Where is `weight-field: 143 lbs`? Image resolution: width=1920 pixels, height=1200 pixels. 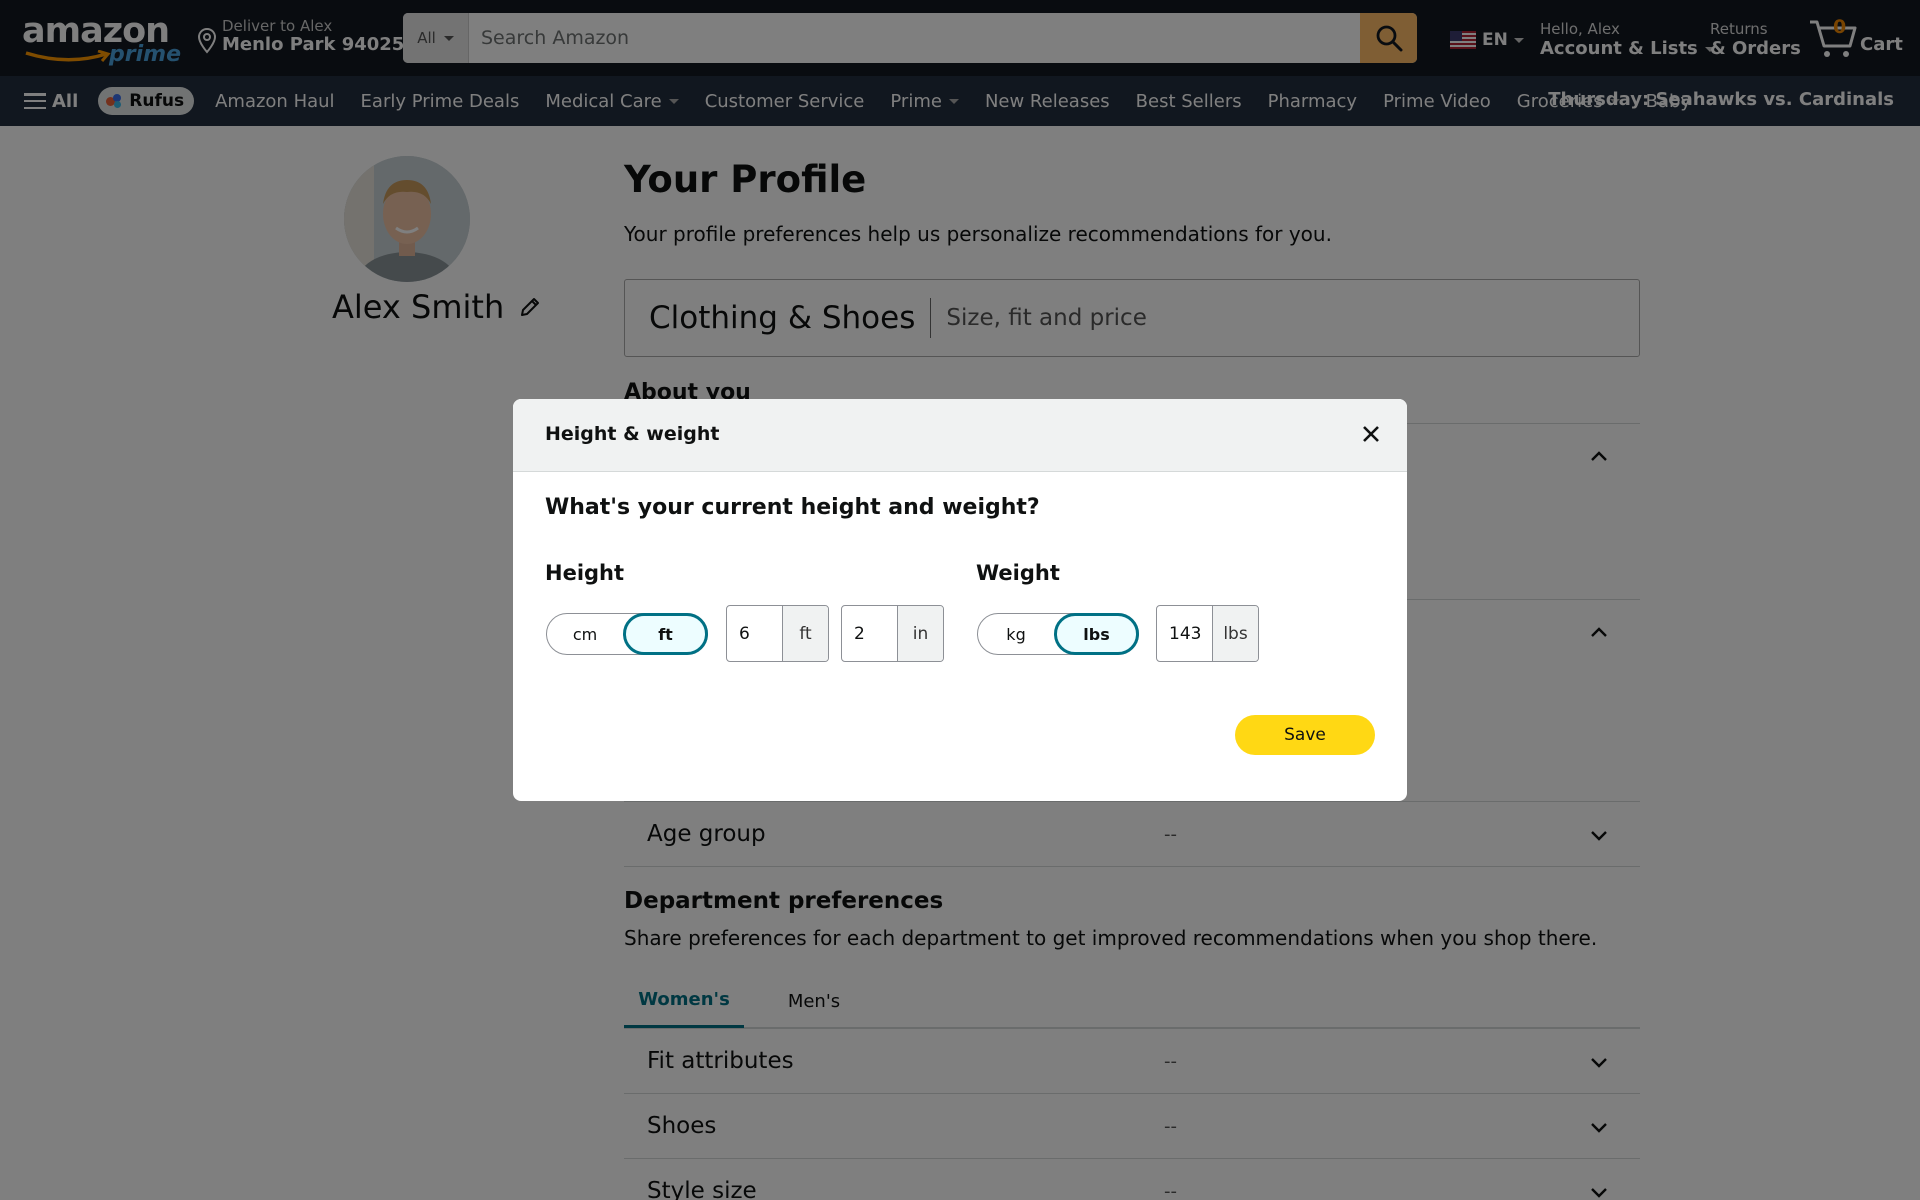 weight-field: 143 lbs is located at coordinates (1207, 633).